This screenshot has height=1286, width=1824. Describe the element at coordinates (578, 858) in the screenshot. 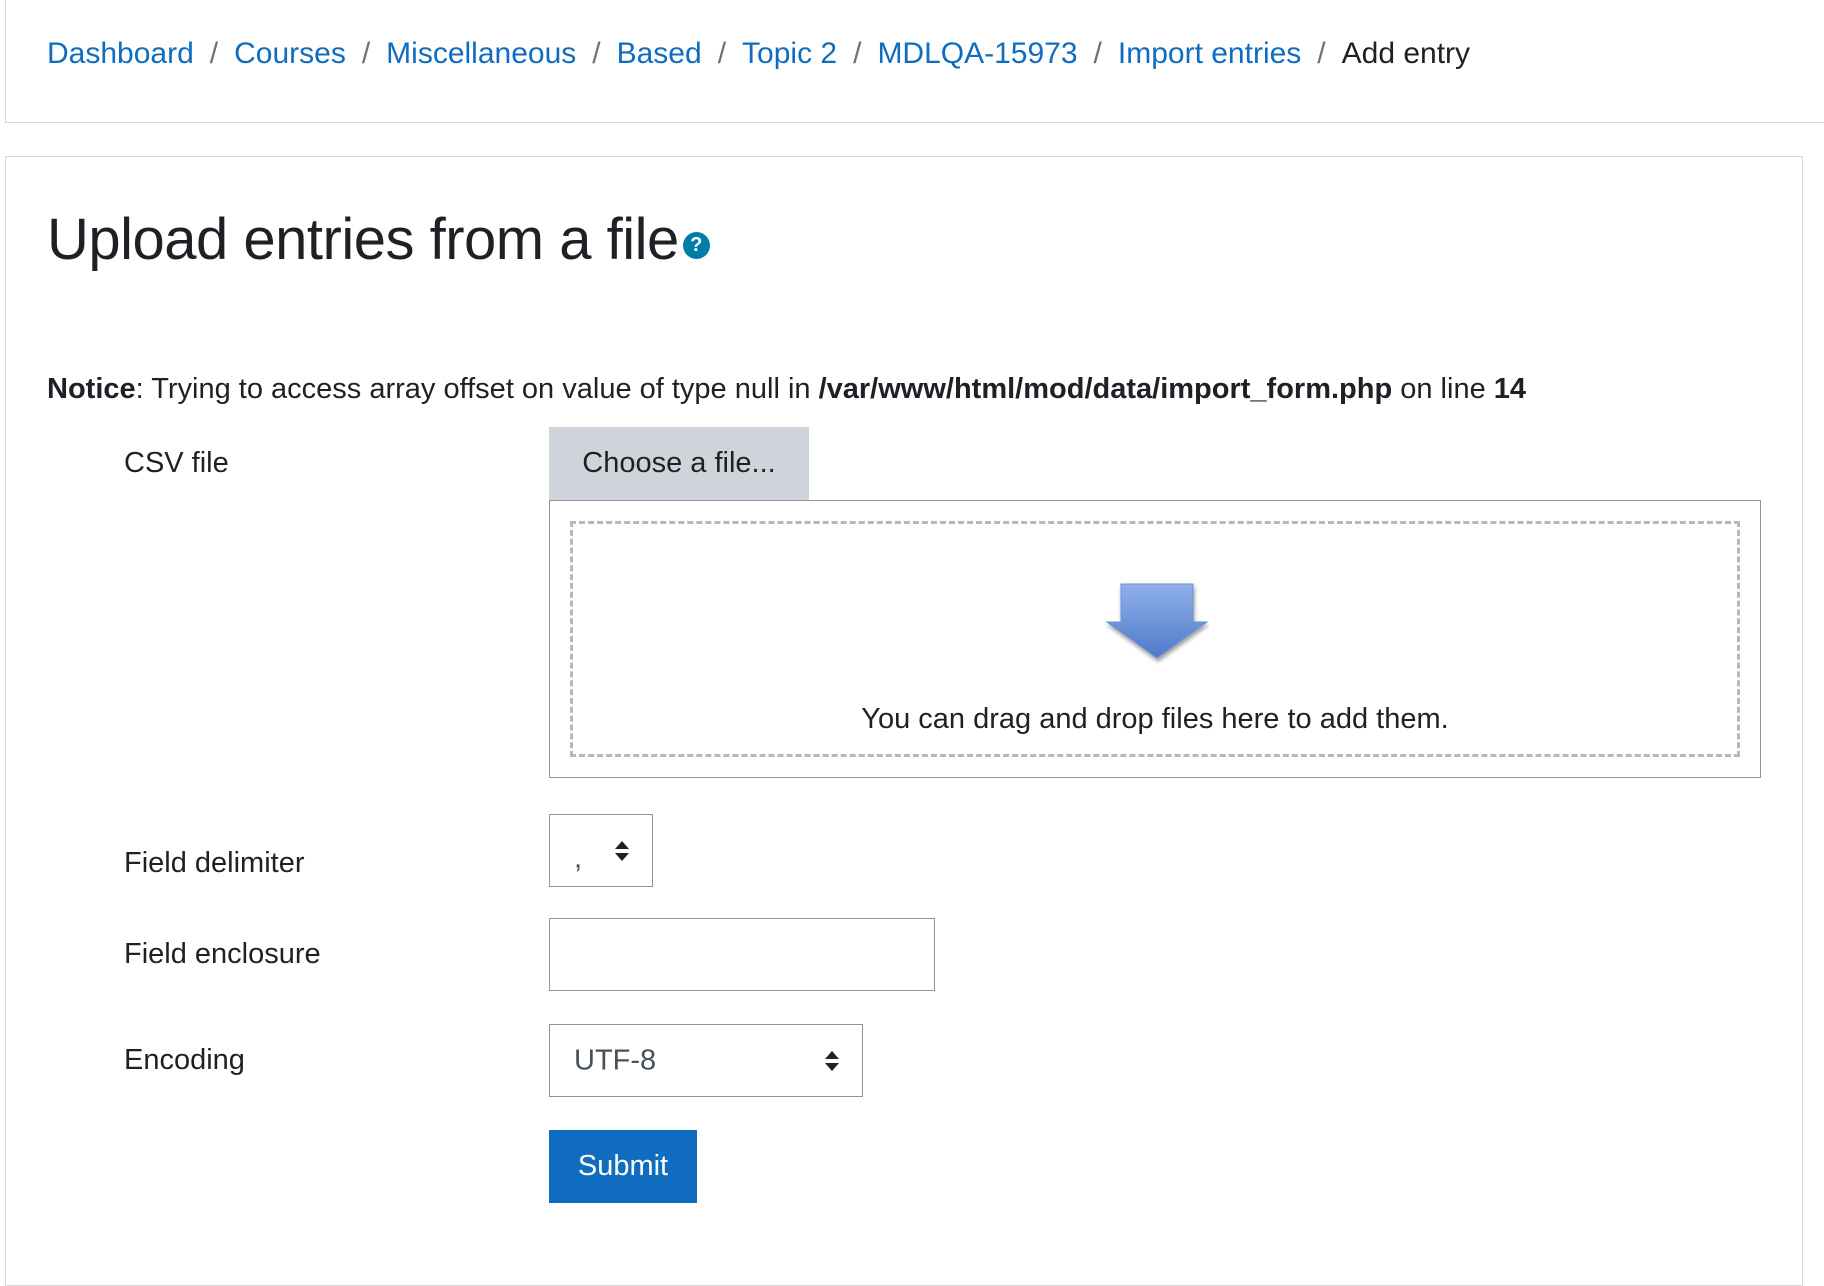

I see `field-delimiter-value: ,` at that location.